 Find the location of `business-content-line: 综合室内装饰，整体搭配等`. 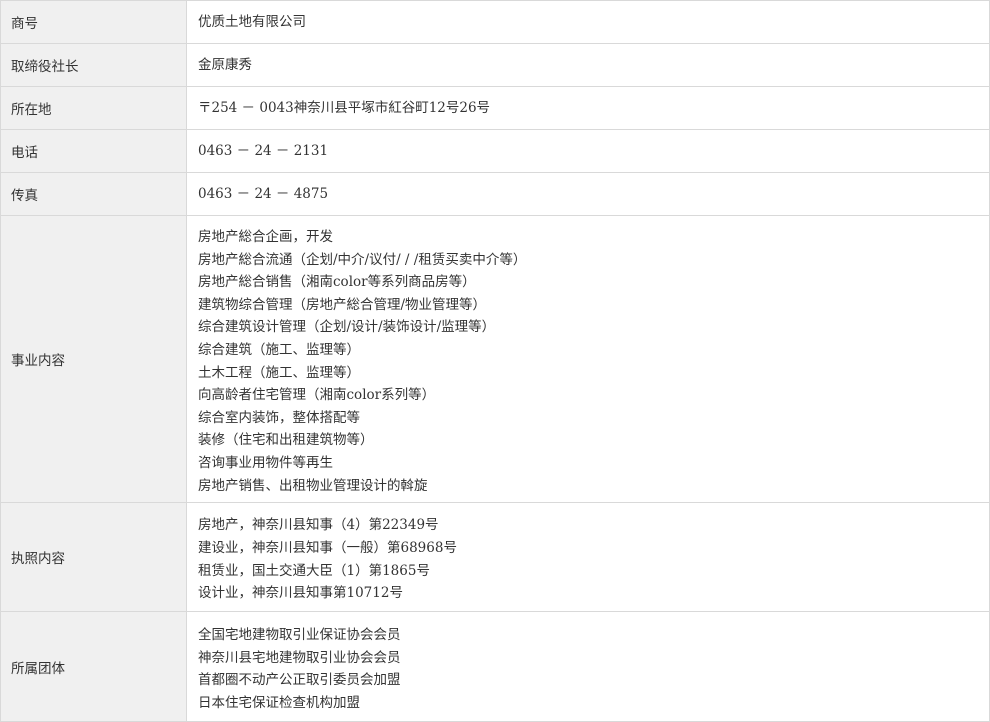

business-content-line: 综合室内装饰，整体搭配等 is located at coordinates (279, 417).